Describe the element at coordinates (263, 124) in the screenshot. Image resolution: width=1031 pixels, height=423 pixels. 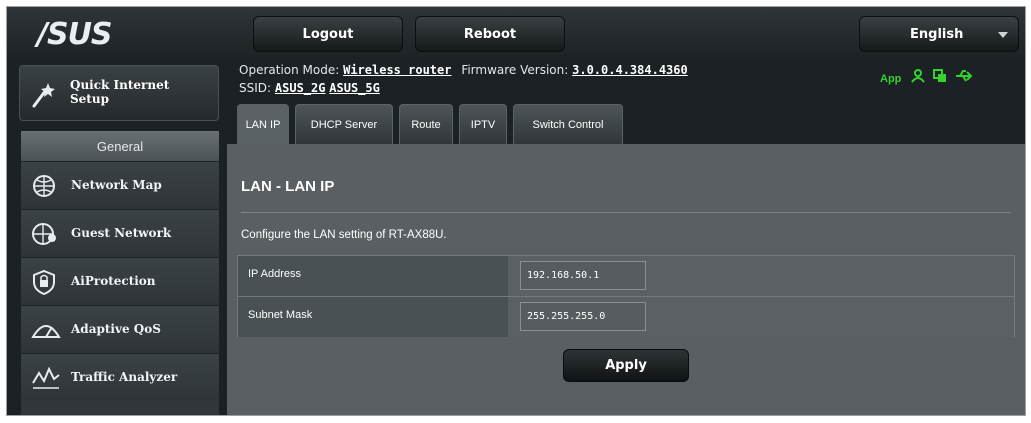
I see `tab-lan-ip: LAN IP` at that location.